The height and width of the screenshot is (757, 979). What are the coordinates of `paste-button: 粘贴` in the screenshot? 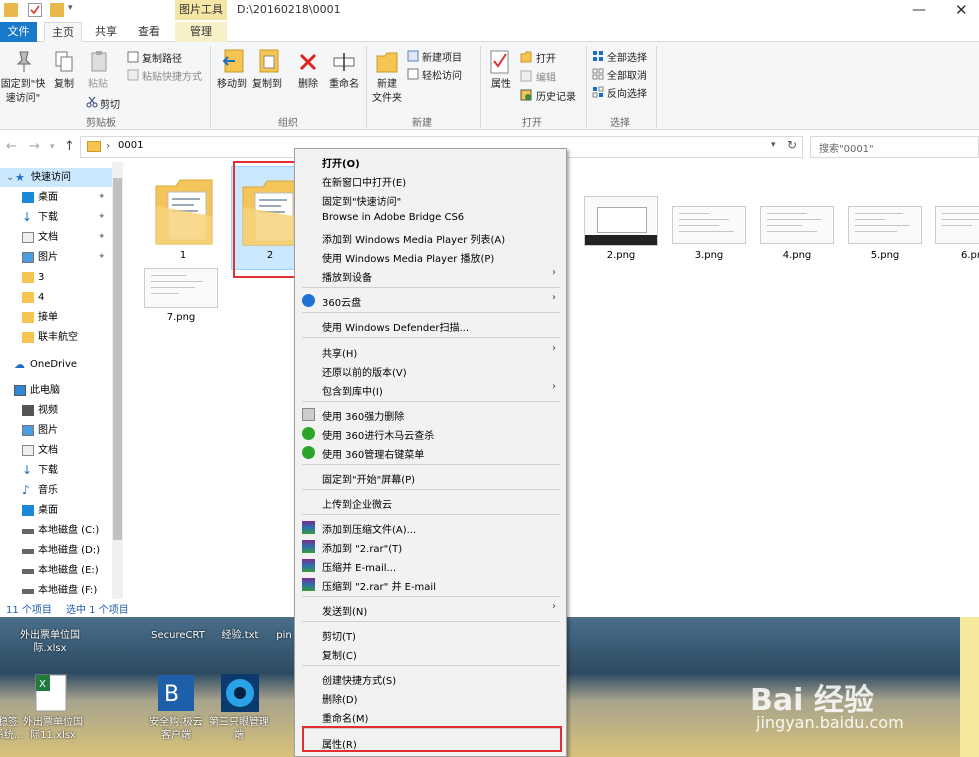 It's located at (98, 85).